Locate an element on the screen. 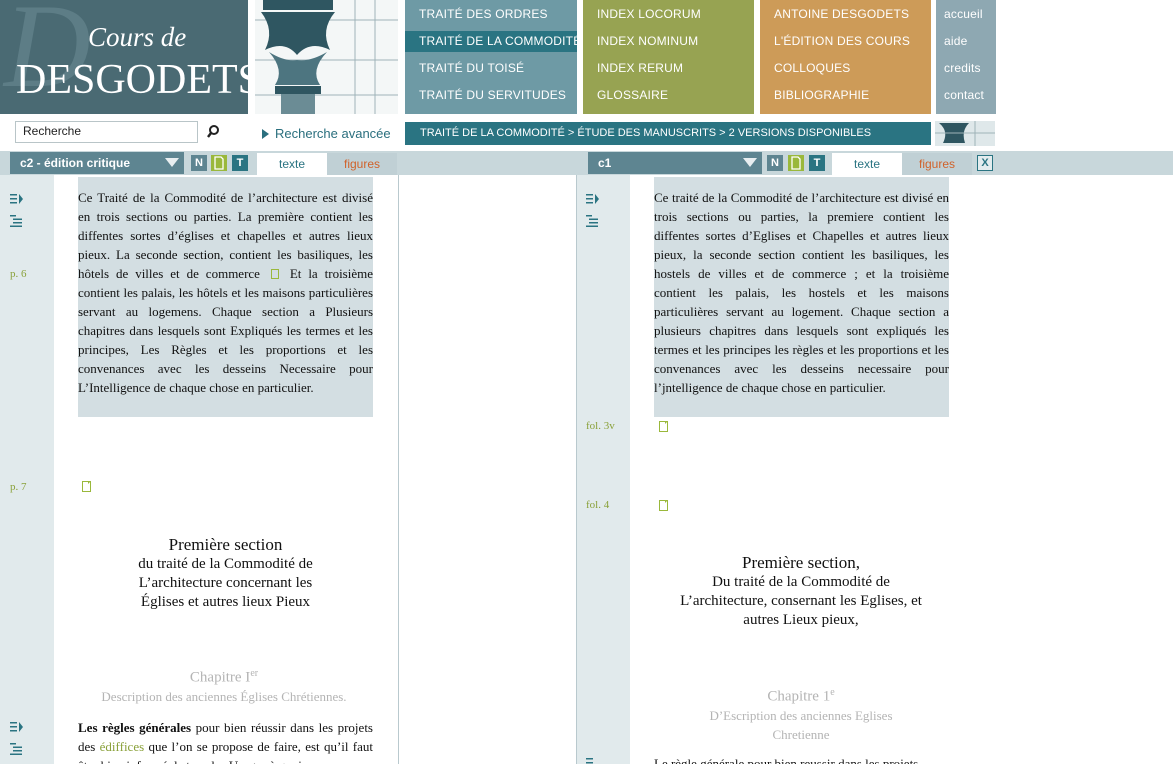 This screenshot has height=764, width=1173. advanced-search-link: Recherche avancée is located at coordinates (326, 133).